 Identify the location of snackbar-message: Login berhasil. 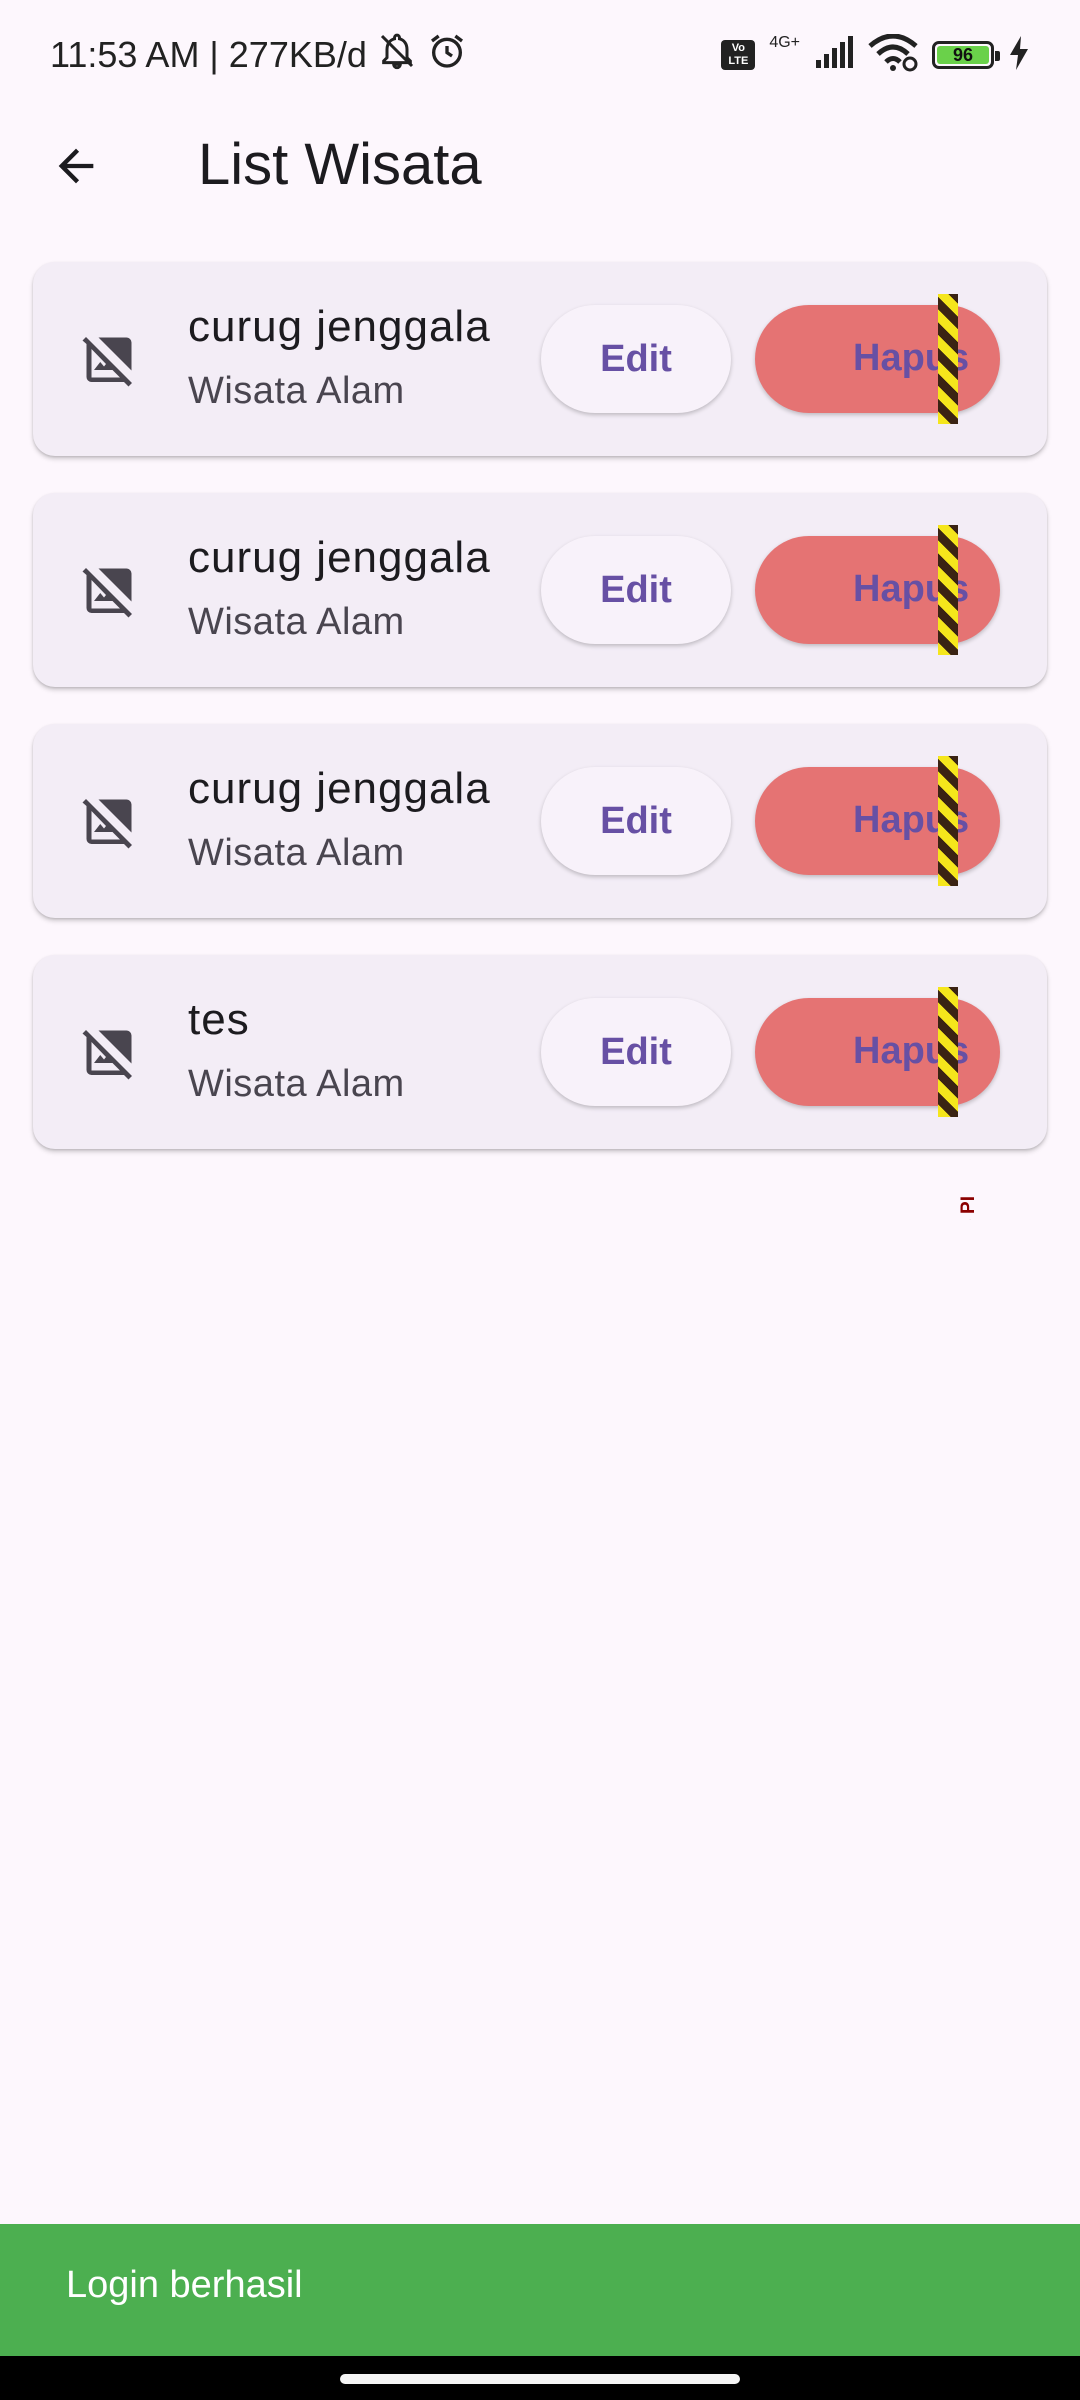
(184, 2285).